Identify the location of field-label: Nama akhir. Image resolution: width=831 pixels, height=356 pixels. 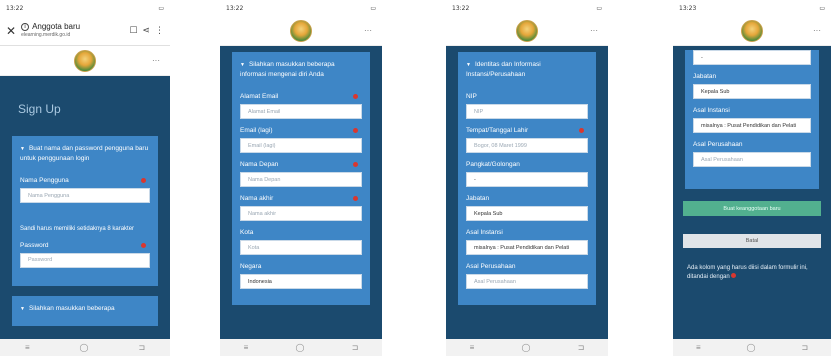
(301, 198).